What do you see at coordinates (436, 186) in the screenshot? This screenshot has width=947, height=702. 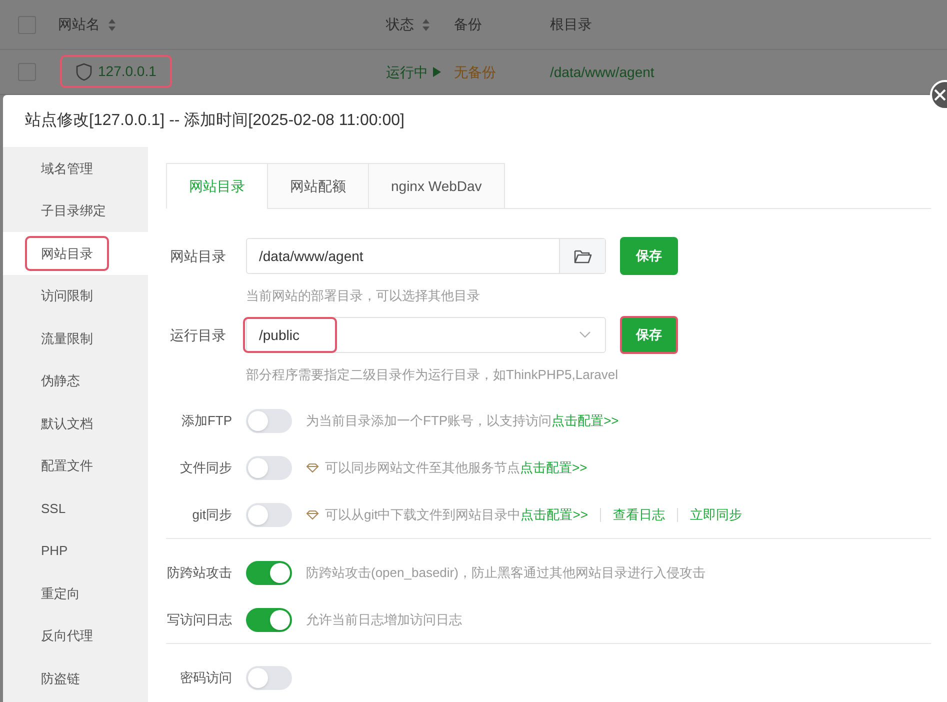 I see `tab: nginx WebDav` at bounding box center [436, 186].